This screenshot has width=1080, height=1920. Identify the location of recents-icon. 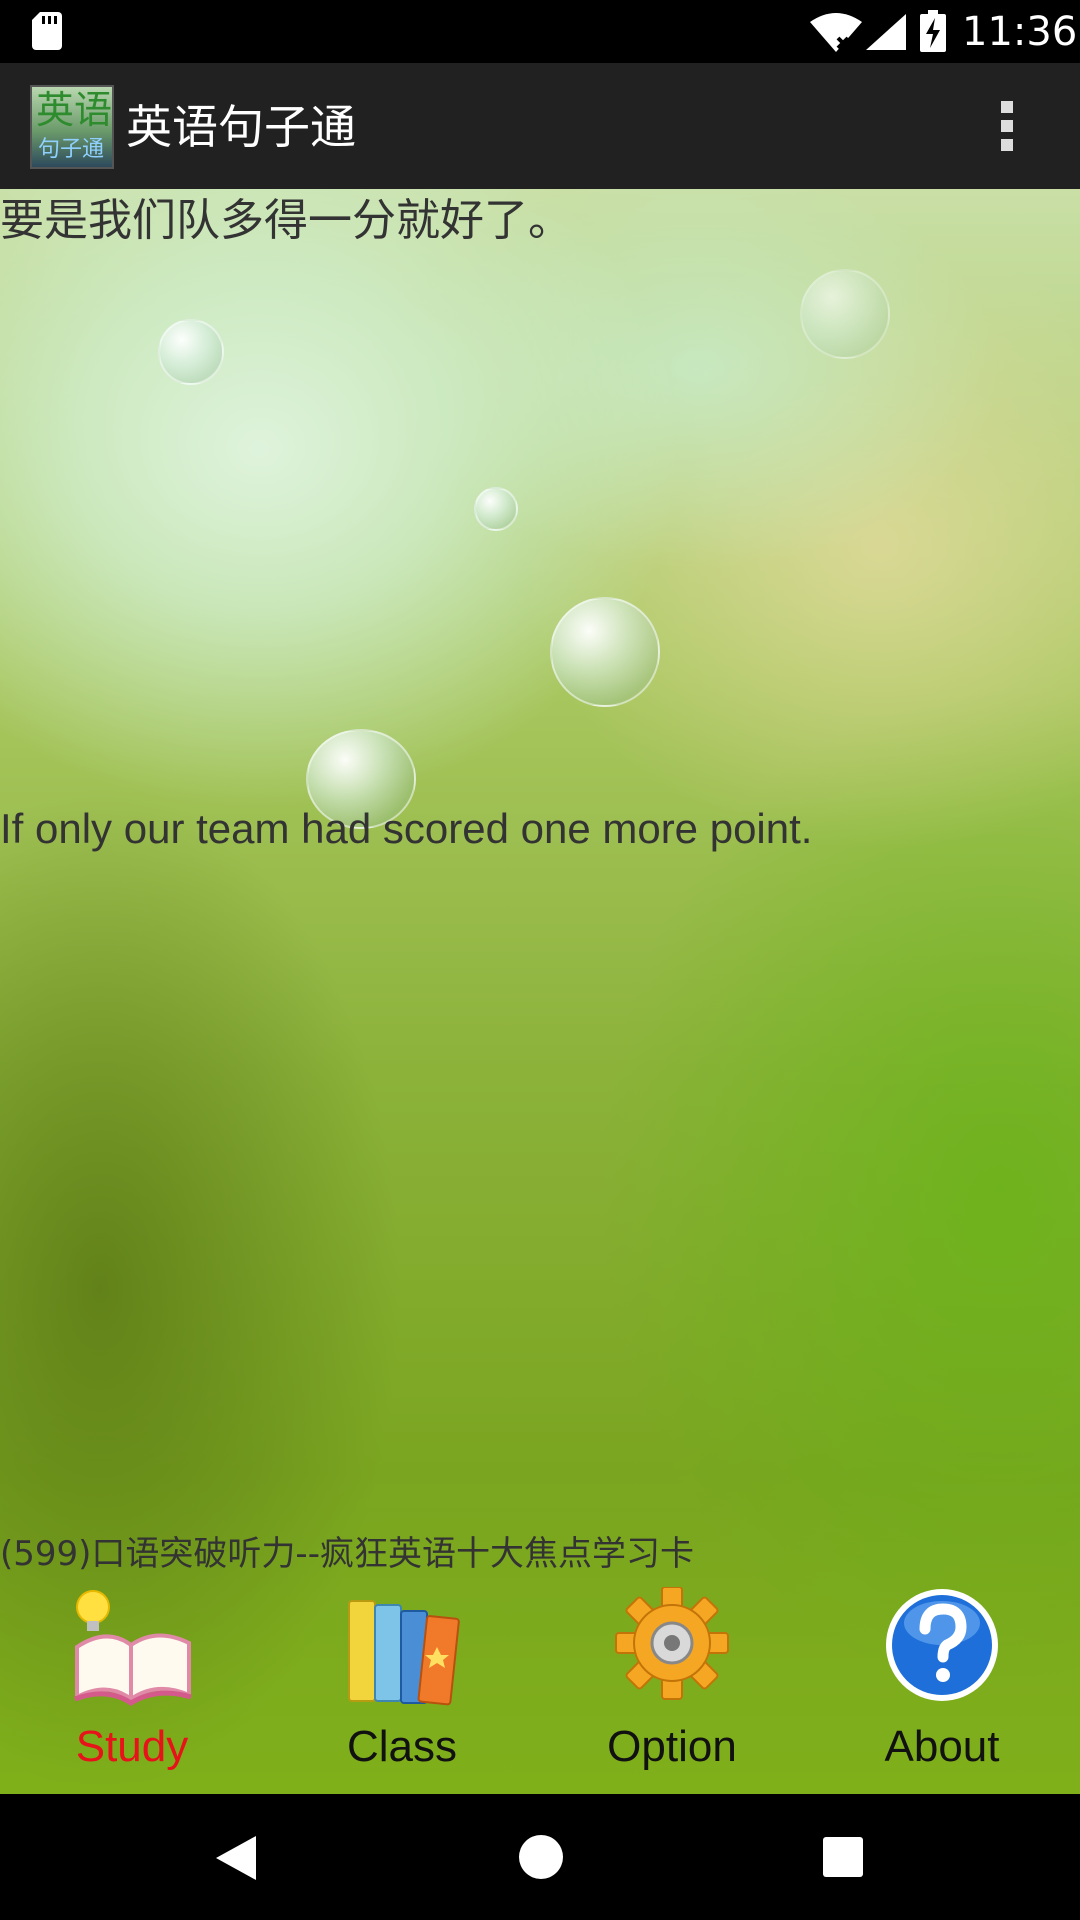
(843, 1857).